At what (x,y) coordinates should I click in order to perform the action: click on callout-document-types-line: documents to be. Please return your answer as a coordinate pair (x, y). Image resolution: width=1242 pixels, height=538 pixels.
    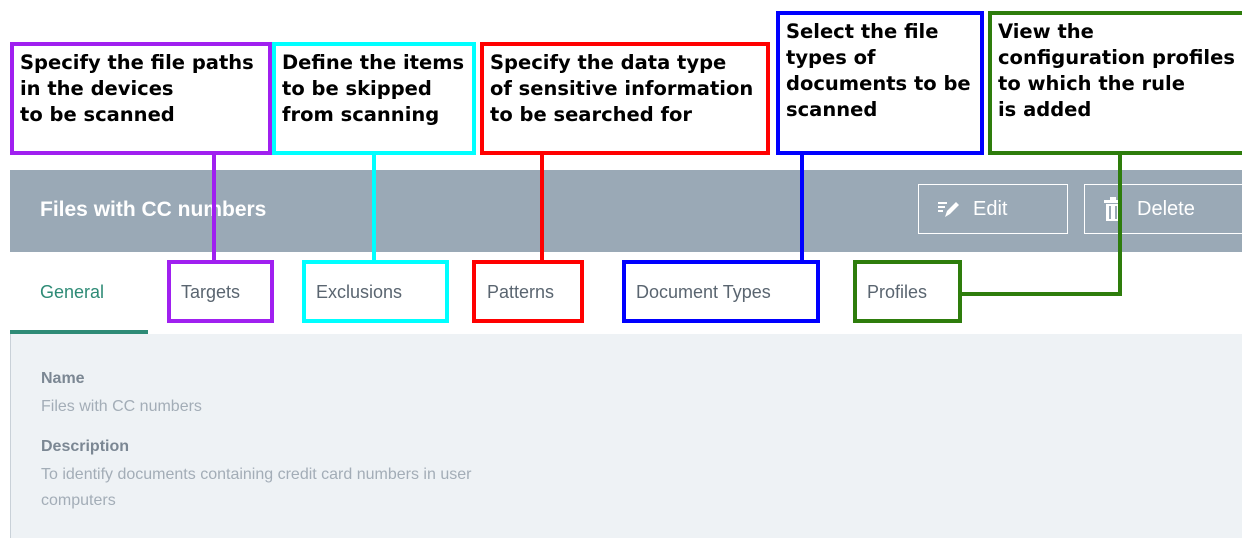
    Looking at the image, I should click on (878, 83).